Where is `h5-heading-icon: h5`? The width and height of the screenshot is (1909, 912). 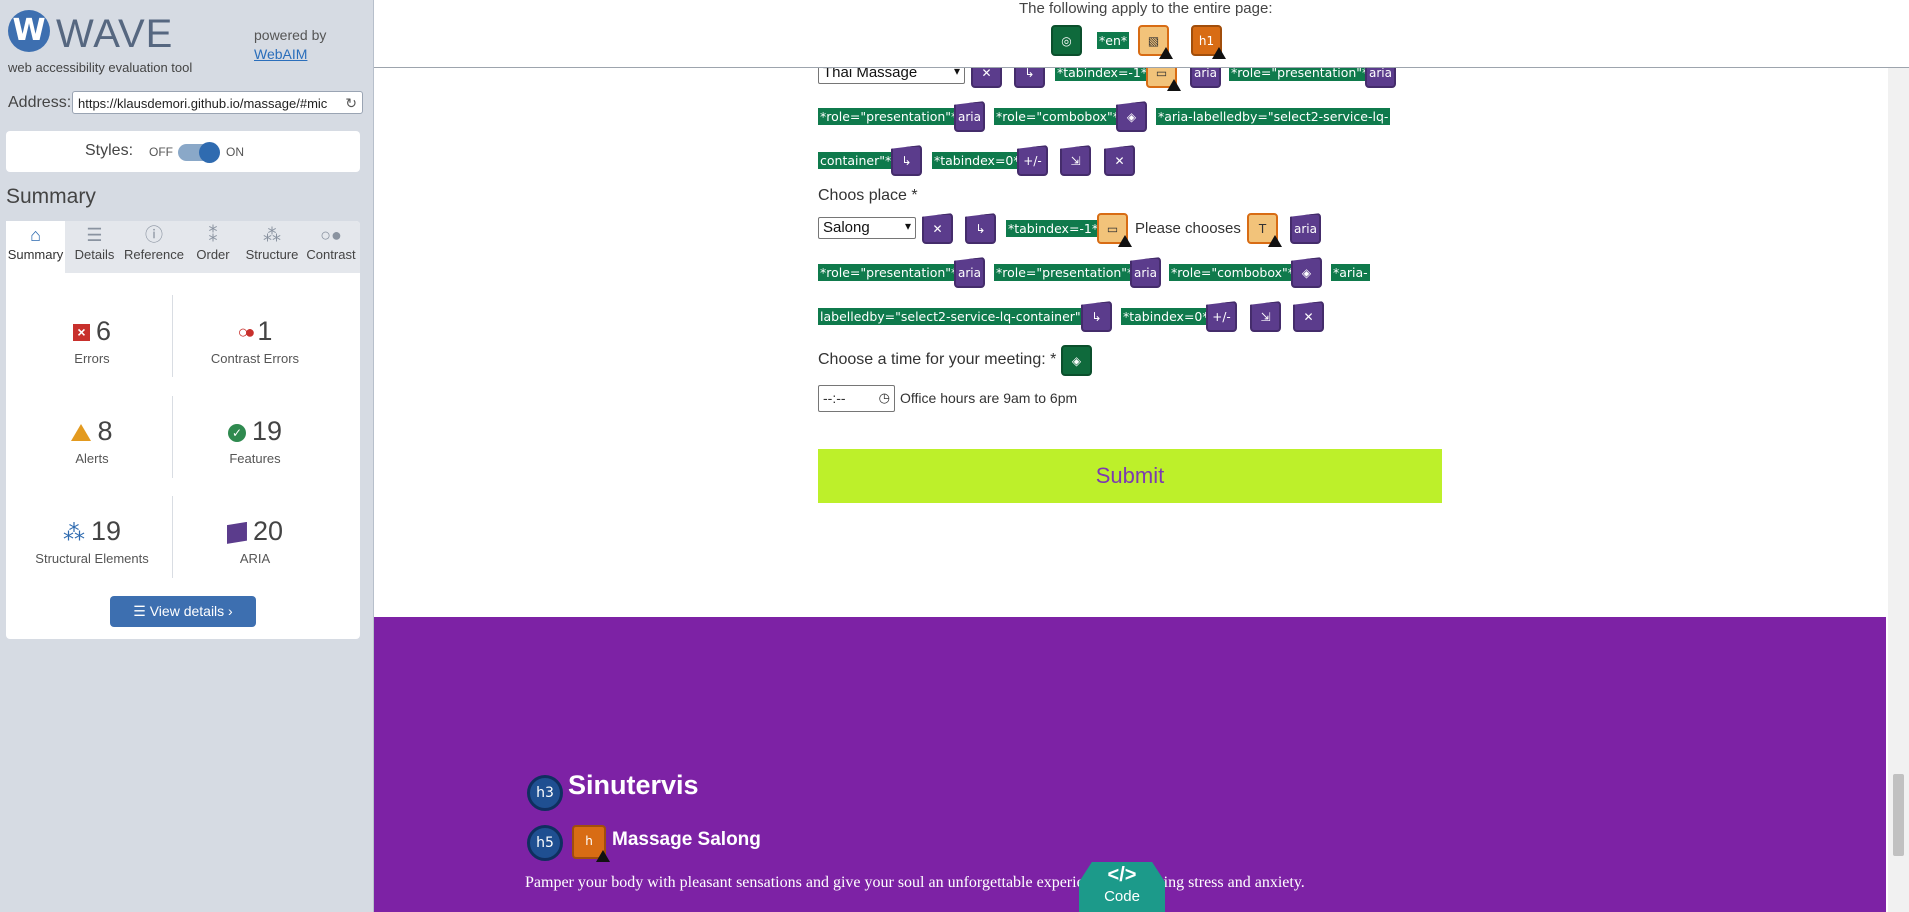 h5-heading-icon: h5 is located at coordinates (545, 843).